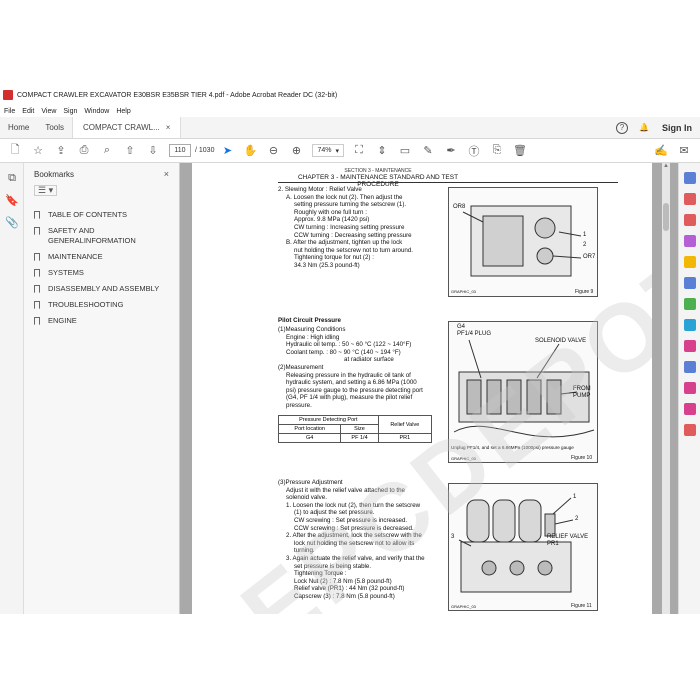 The width and height of the screenshot is (700, 700). Describe the element at coordinates (474, 334) in the screenshot. I see `label-pf-plug: PF1/4 PLUG` at that location.